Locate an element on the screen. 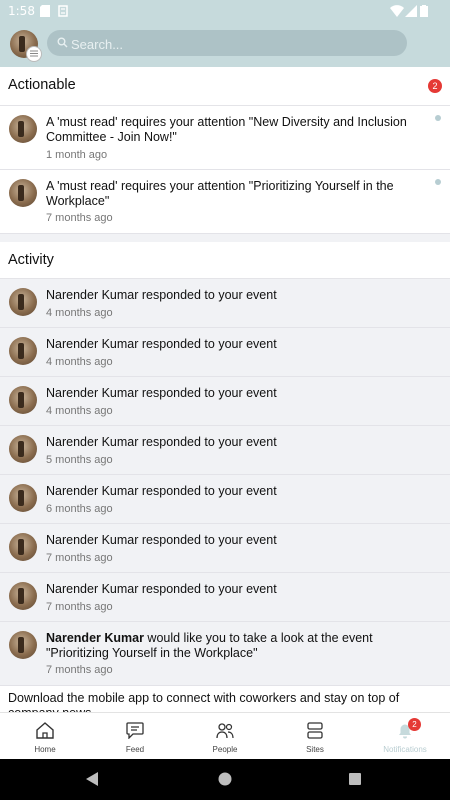 The height and width of the screenshot is (800, 450). app-header is located at coordinates (225, 44).